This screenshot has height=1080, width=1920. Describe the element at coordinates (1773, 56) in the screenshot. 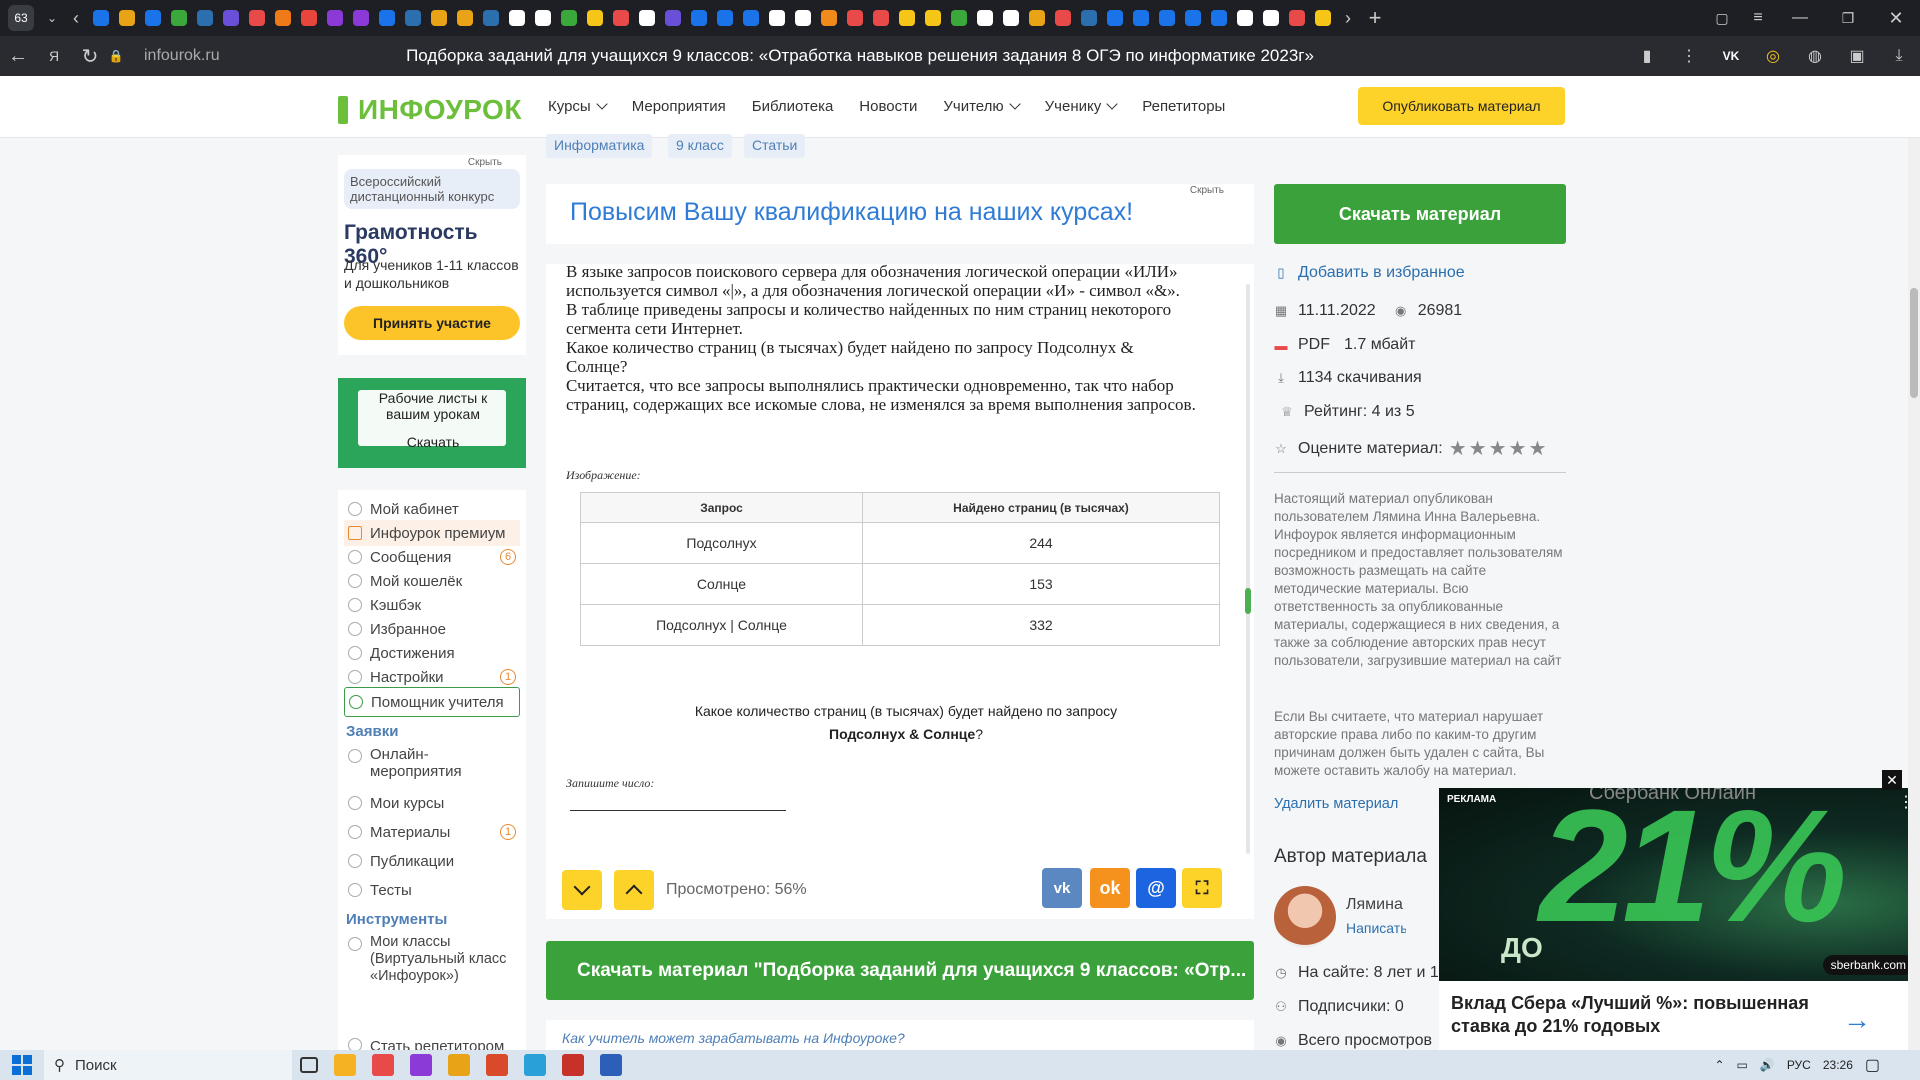

I see `cashback-ext-icon: ◎` at that location.